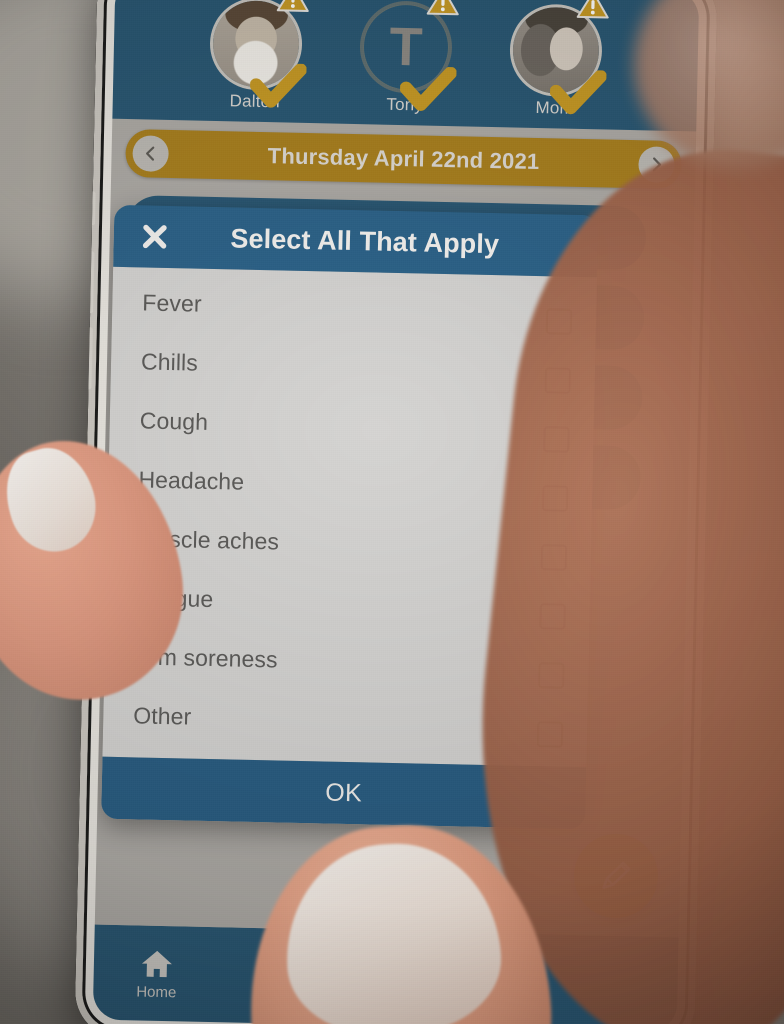 The image size is (784, 1024). I want to click on symptom-option-row: Fatigue, so click(347, 603).